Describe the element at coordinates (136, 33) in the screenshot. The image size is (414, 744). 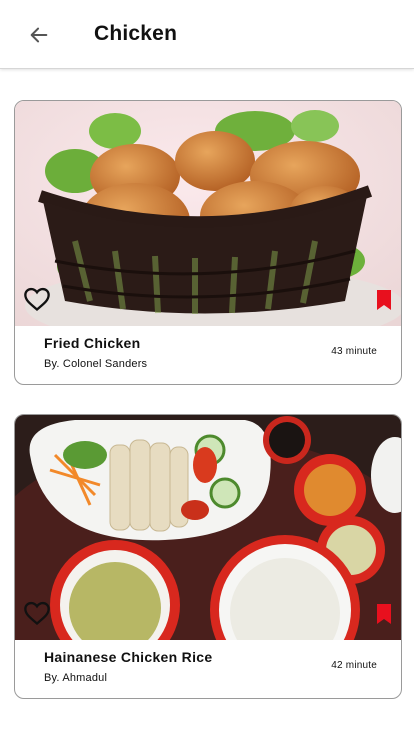
I see `page-title: Chicken` at that location.